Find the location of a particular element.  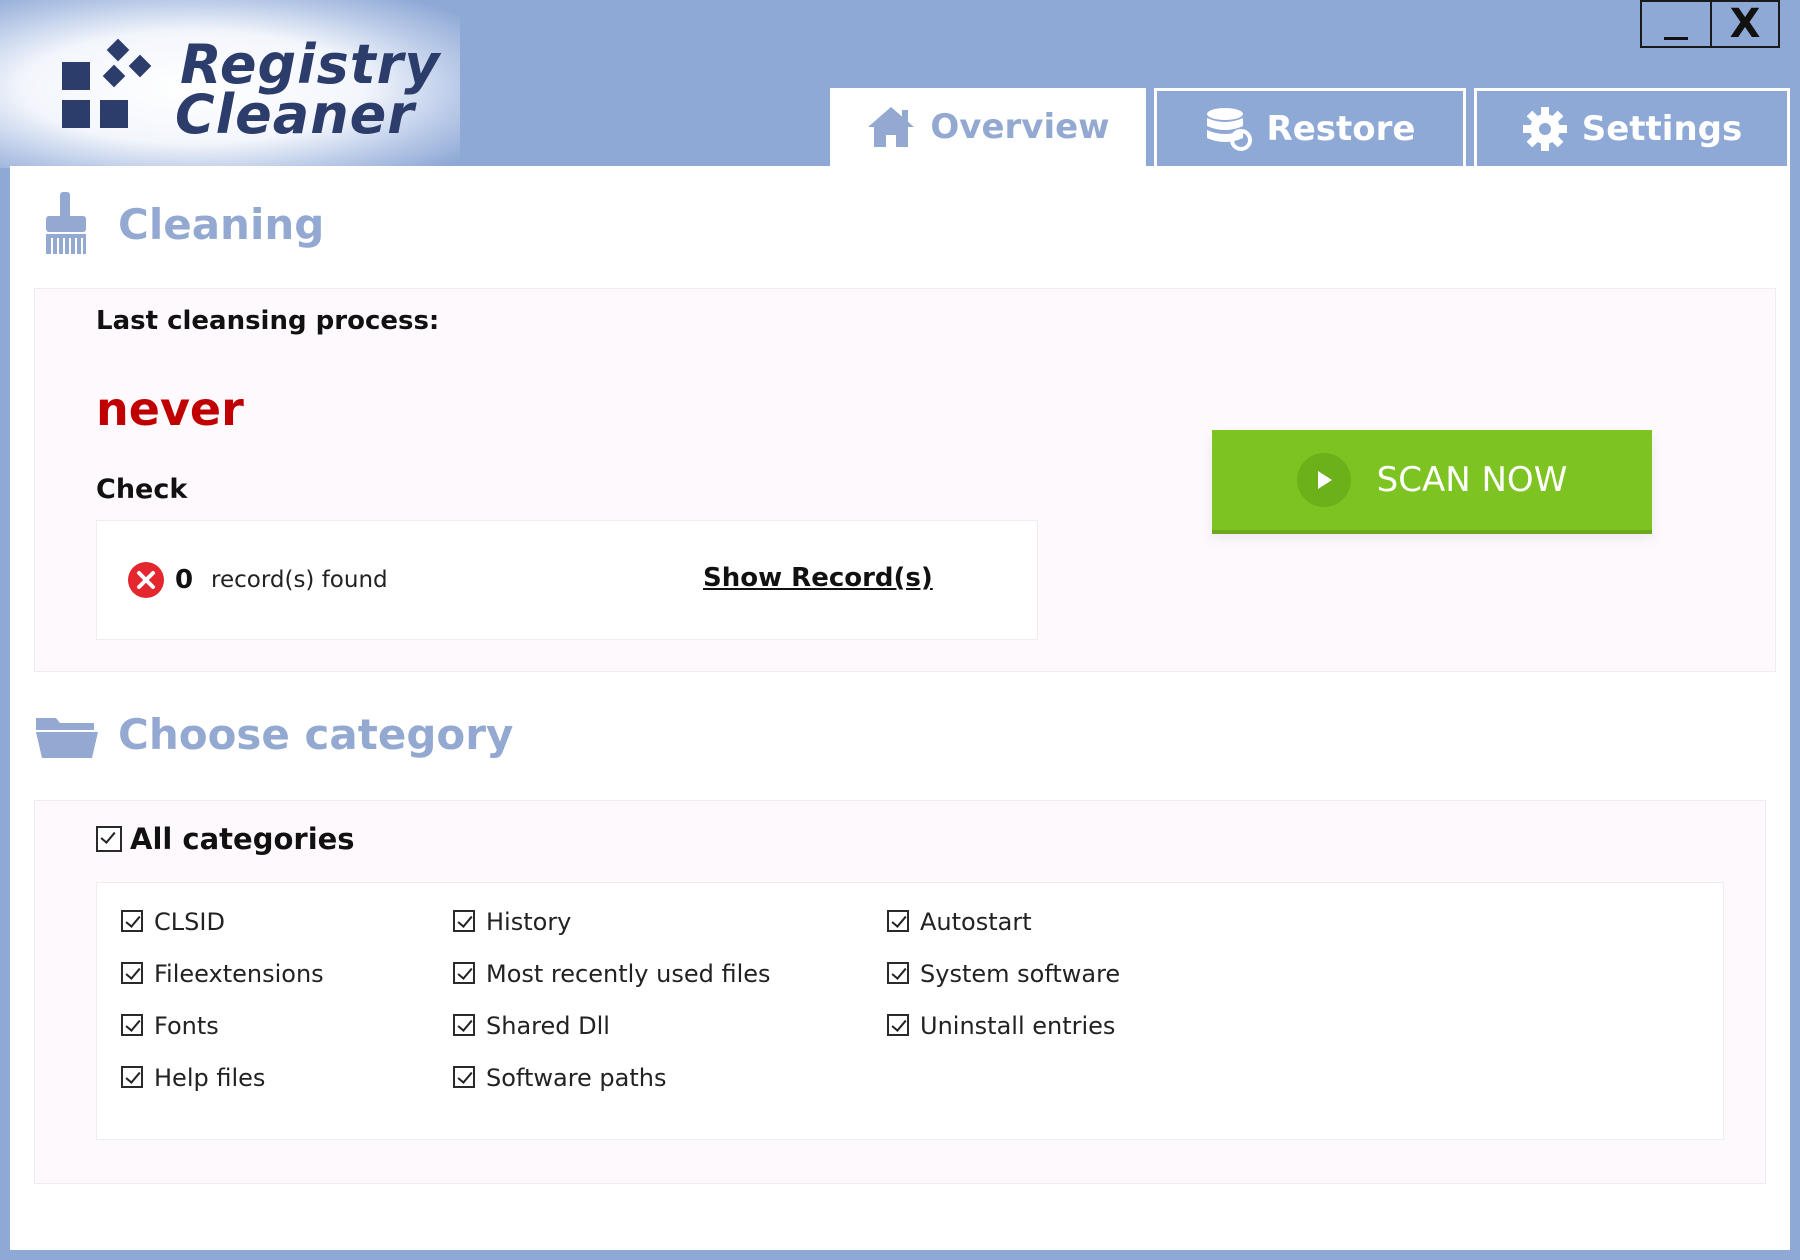

checkbox-fonts is located at coordinates (132, 1025).